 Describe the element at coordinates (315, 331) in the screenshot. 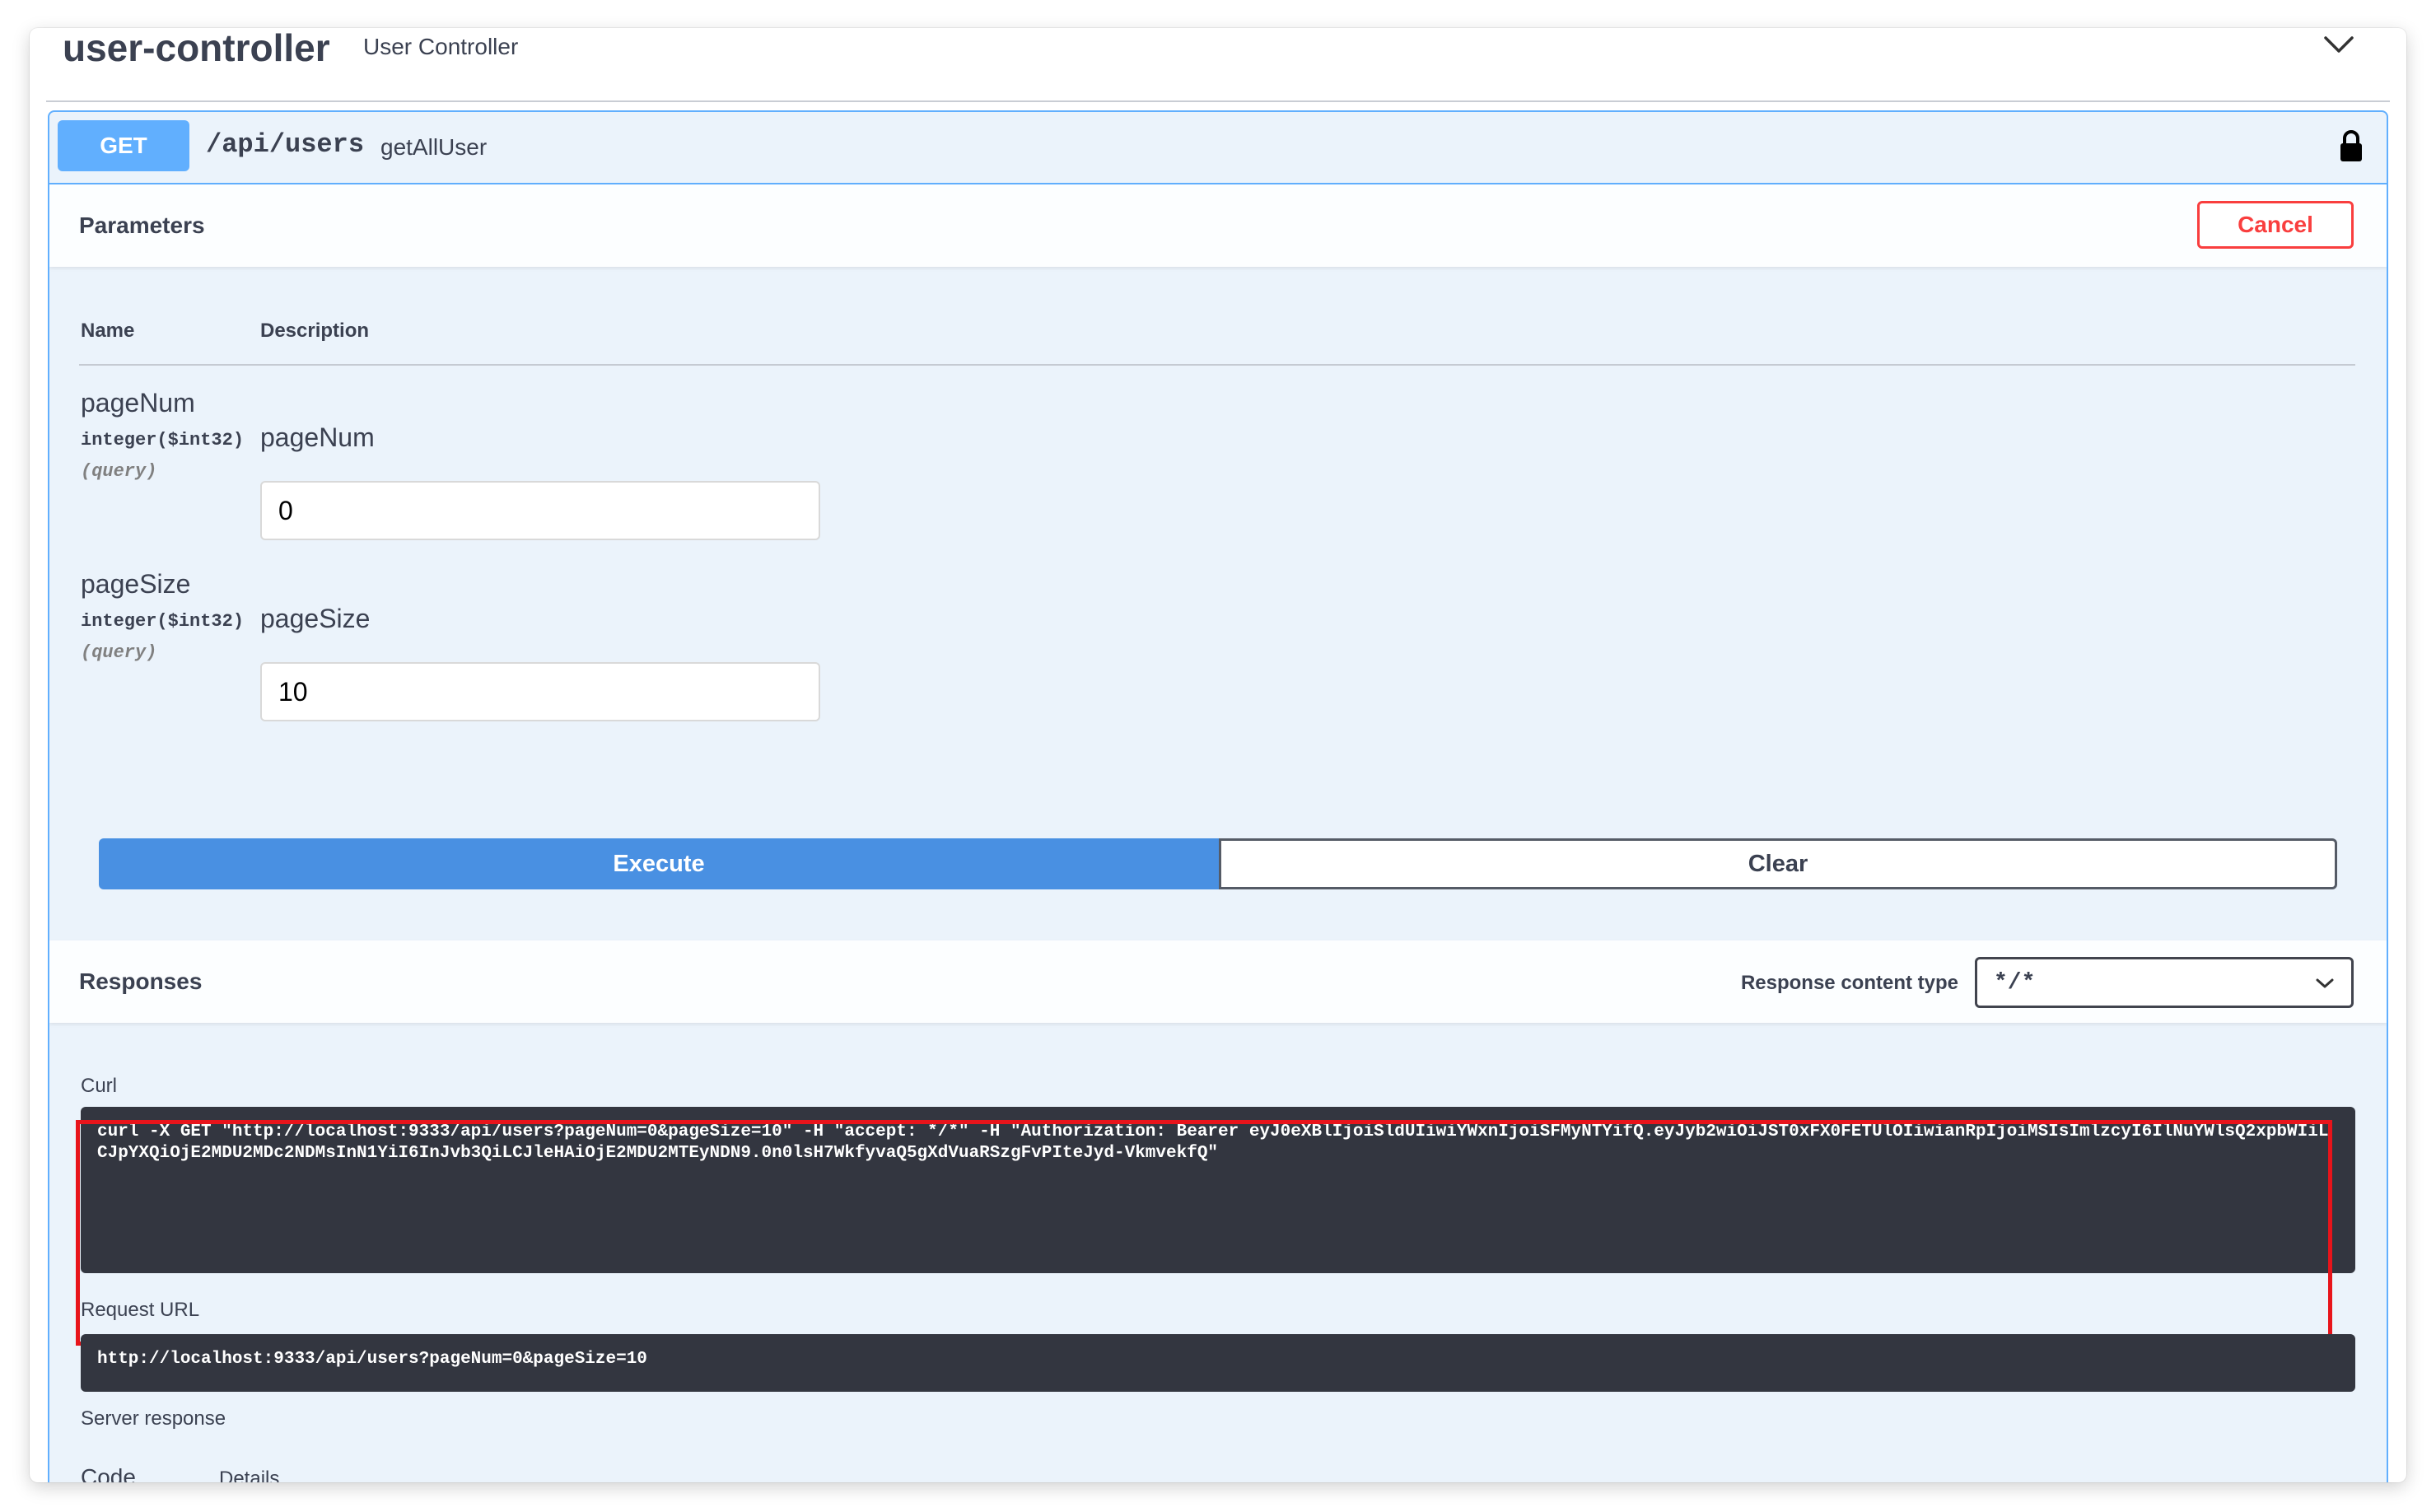

I see `col-description-header: Description` at that location.